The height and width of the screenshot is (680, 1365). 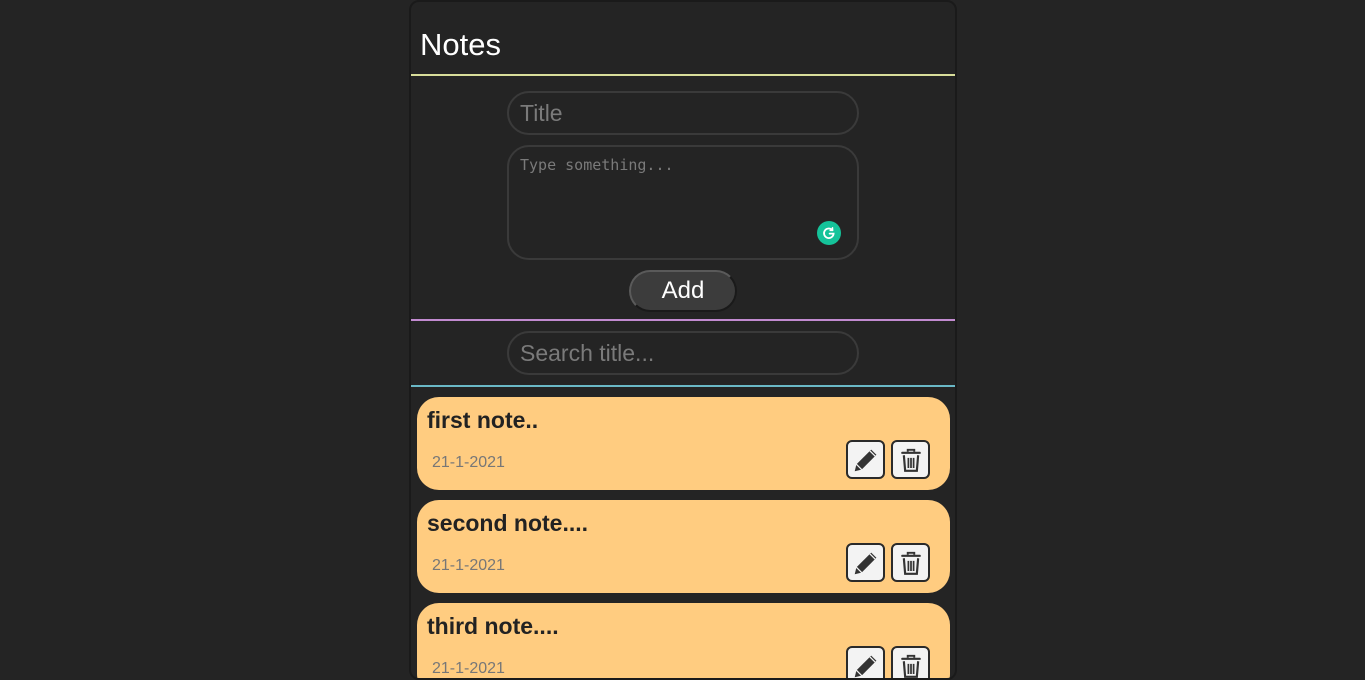 I want to click on search-section, so click(x=683, y=354).